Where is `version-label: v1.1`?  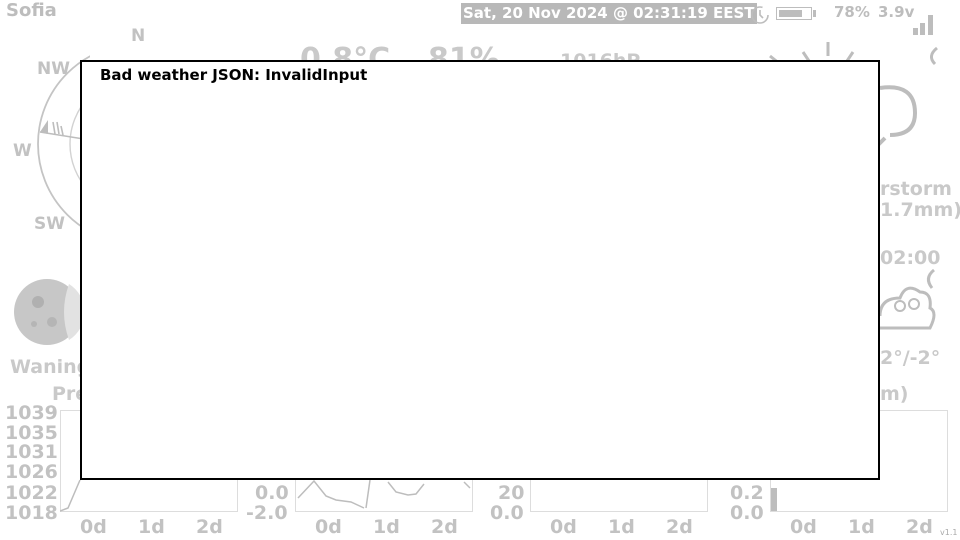
version-label: v1.1 is located at coordinates (949, 532).